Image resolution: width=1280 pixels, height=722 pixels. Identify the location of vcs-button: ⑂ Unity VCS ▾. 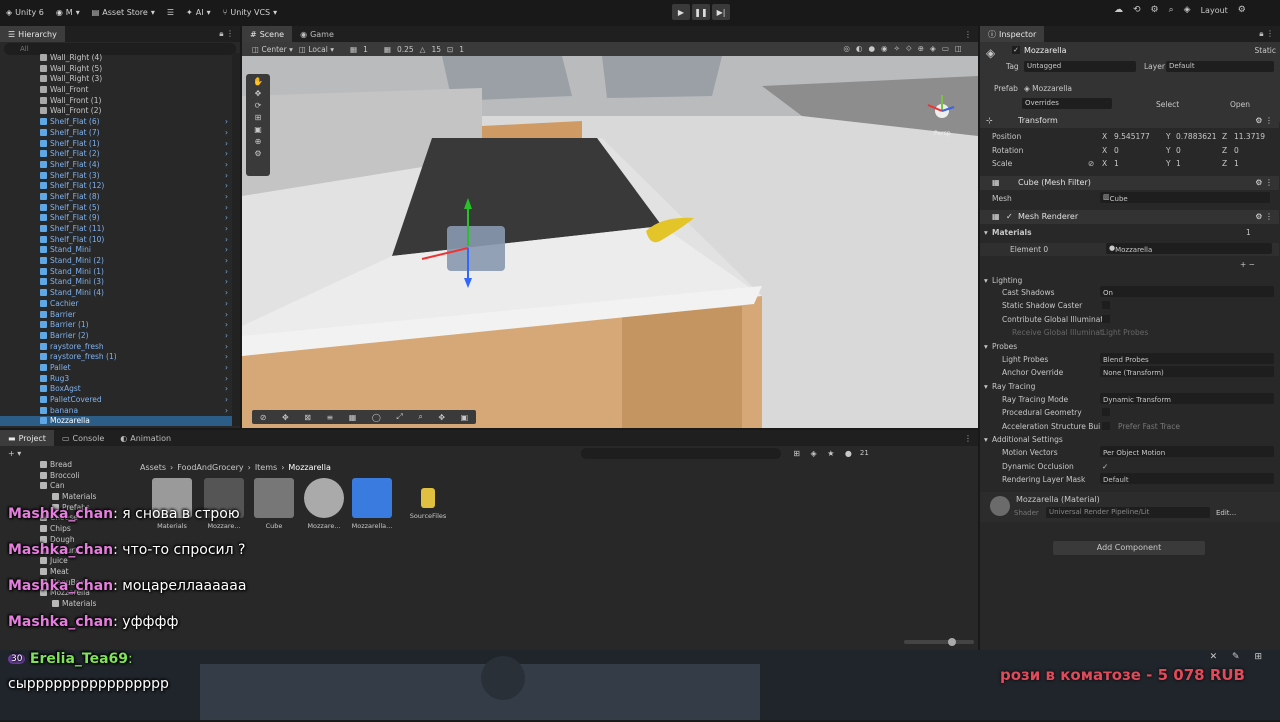
(250, 12).